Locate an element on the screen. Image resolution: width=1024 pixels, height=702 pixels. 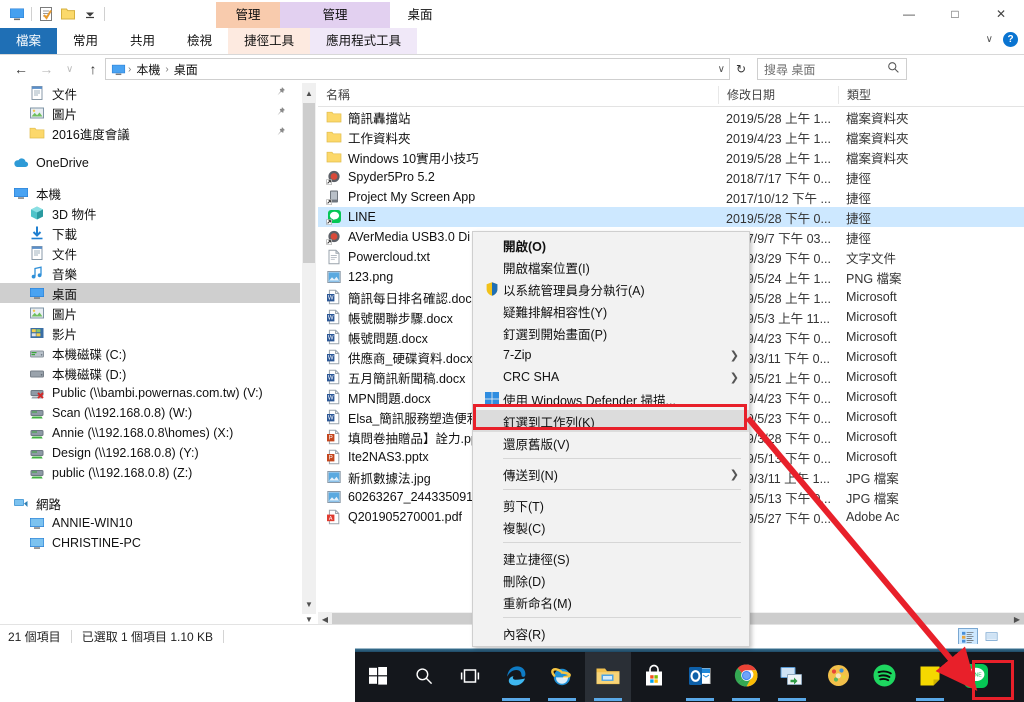
large-icons-view-icon is located at coordinates (992, 637).